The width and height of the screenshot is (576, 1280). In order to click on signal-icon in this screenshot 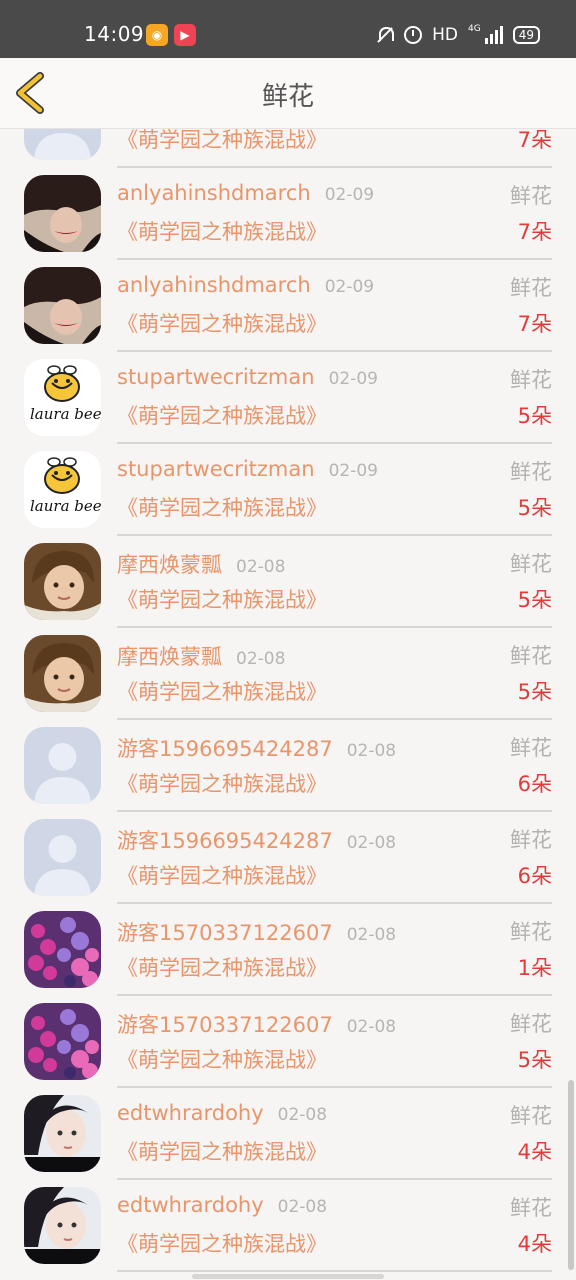, I will do `click(493, 35)`.